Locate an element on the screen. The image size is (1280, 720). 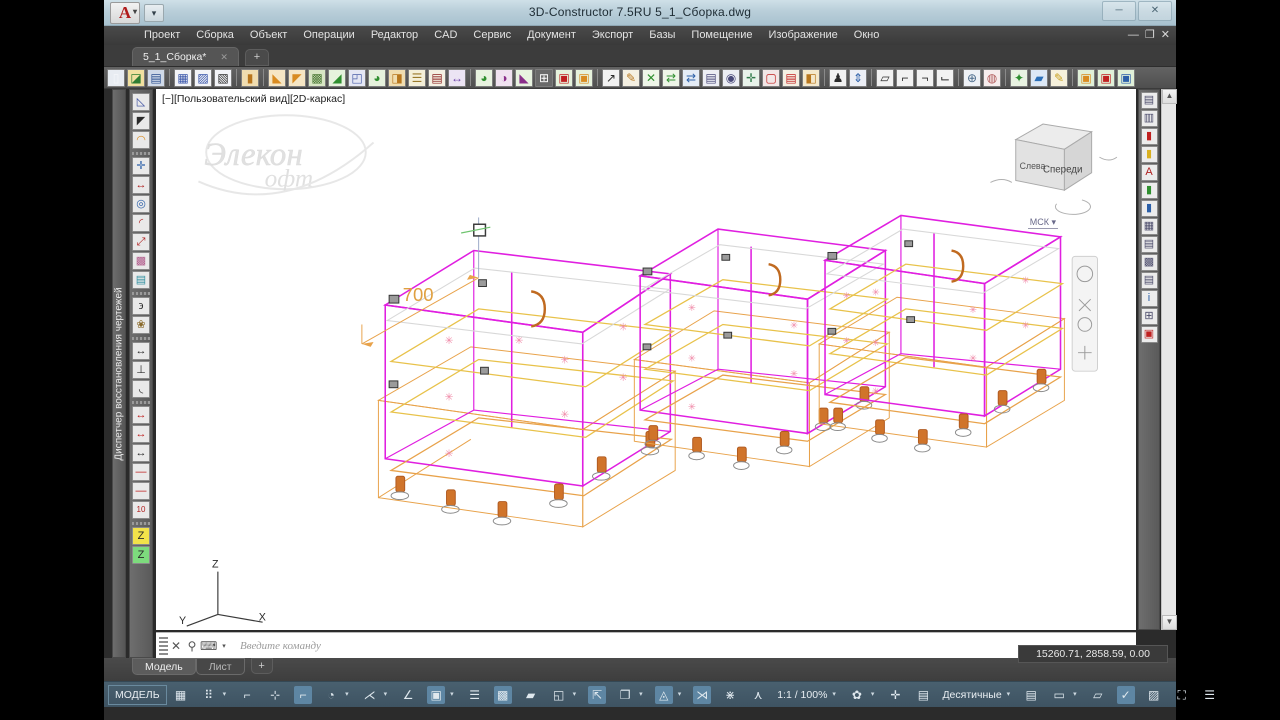
graphics-perf-icon: ▨ is located at coordinates (1154, 695).